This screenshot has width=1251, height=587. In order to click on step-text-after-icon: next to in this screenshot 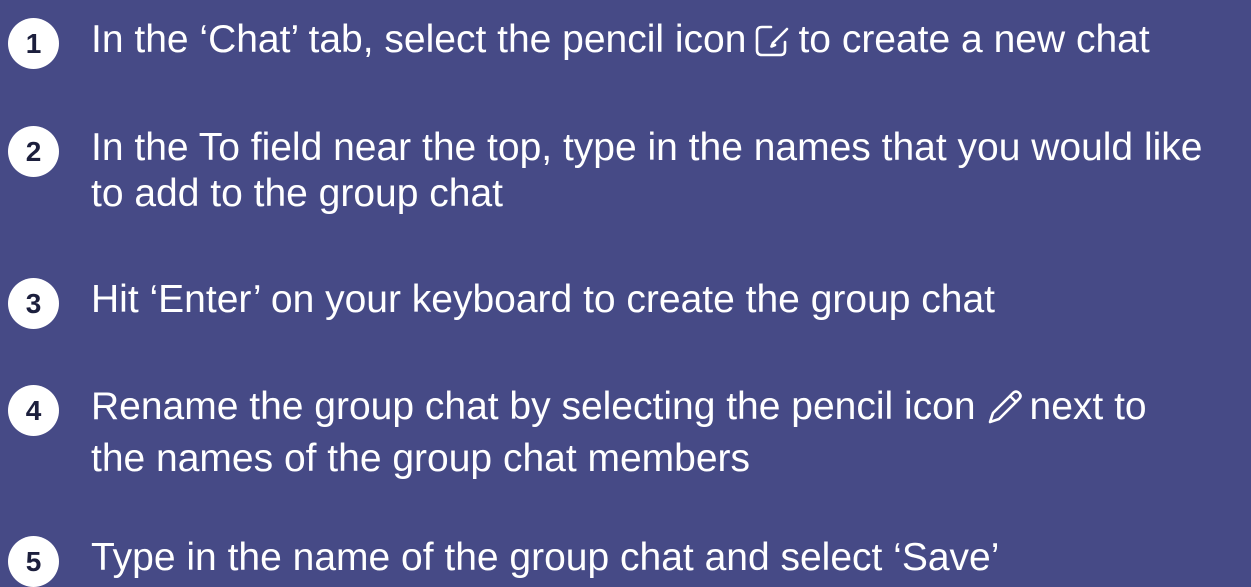, I will do `click(1088, 406)`.